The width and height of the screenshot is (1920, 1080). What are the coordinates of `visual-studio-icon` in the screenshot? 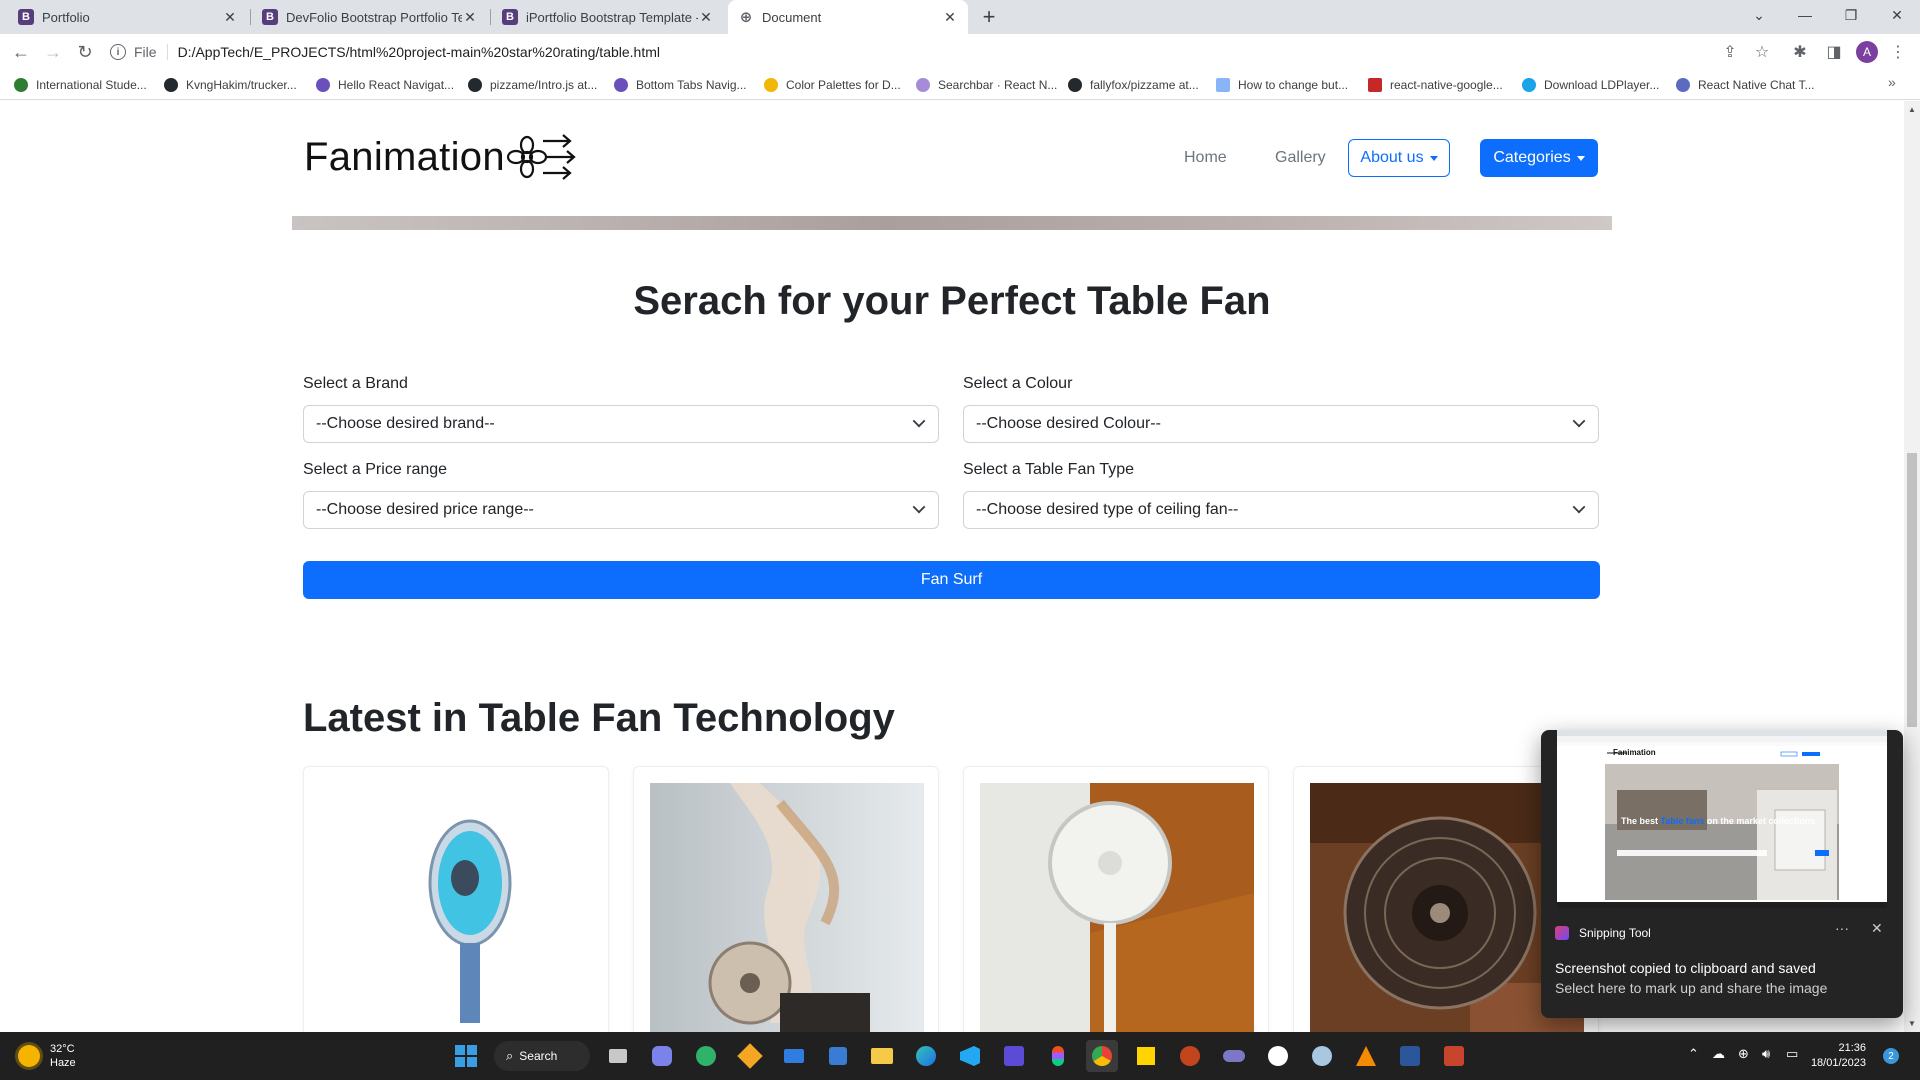 It's located at (1014, 1056).